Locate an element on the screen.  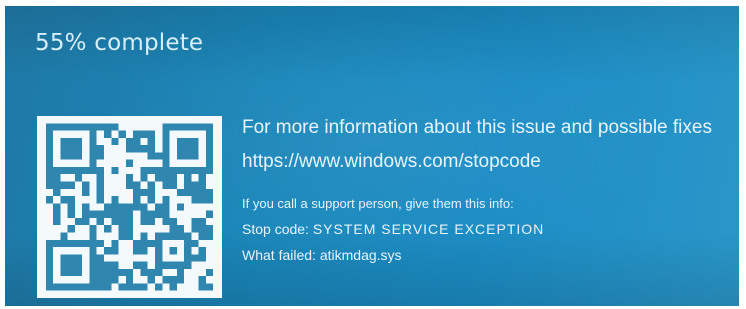
qr-code-icon is located at coordinates (129, 207).